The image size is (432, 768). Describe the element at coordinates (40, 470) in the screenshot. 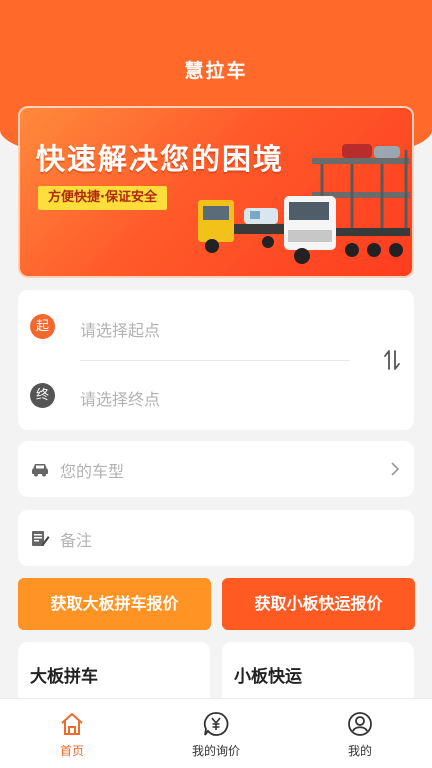

I see `car-icon` at that location.